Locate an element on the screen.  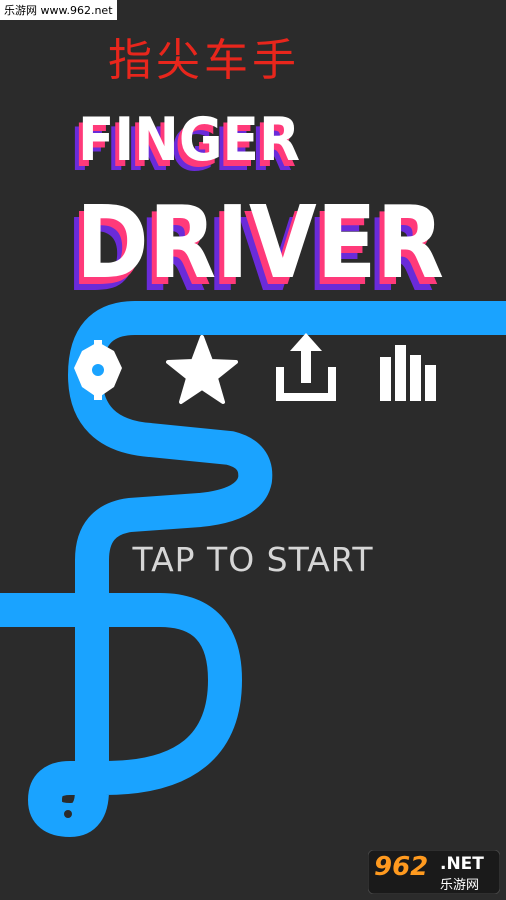
badge-net: .NET is located at coordinates (462, 864).